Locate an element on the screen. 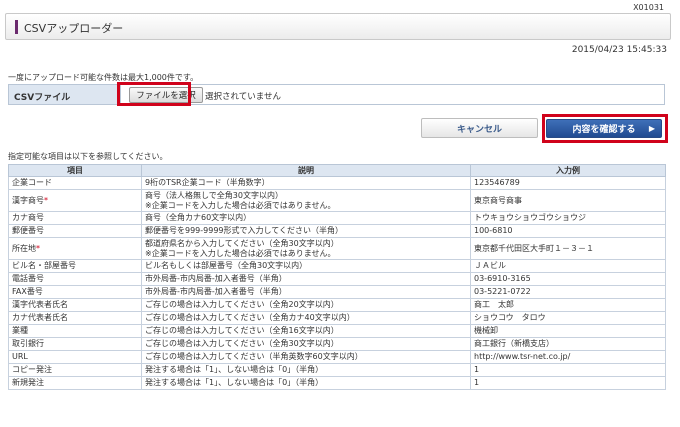 The width and height of the screenshot is (680, 427). example-cell: 123546789 is located at coordinates (568, 183).